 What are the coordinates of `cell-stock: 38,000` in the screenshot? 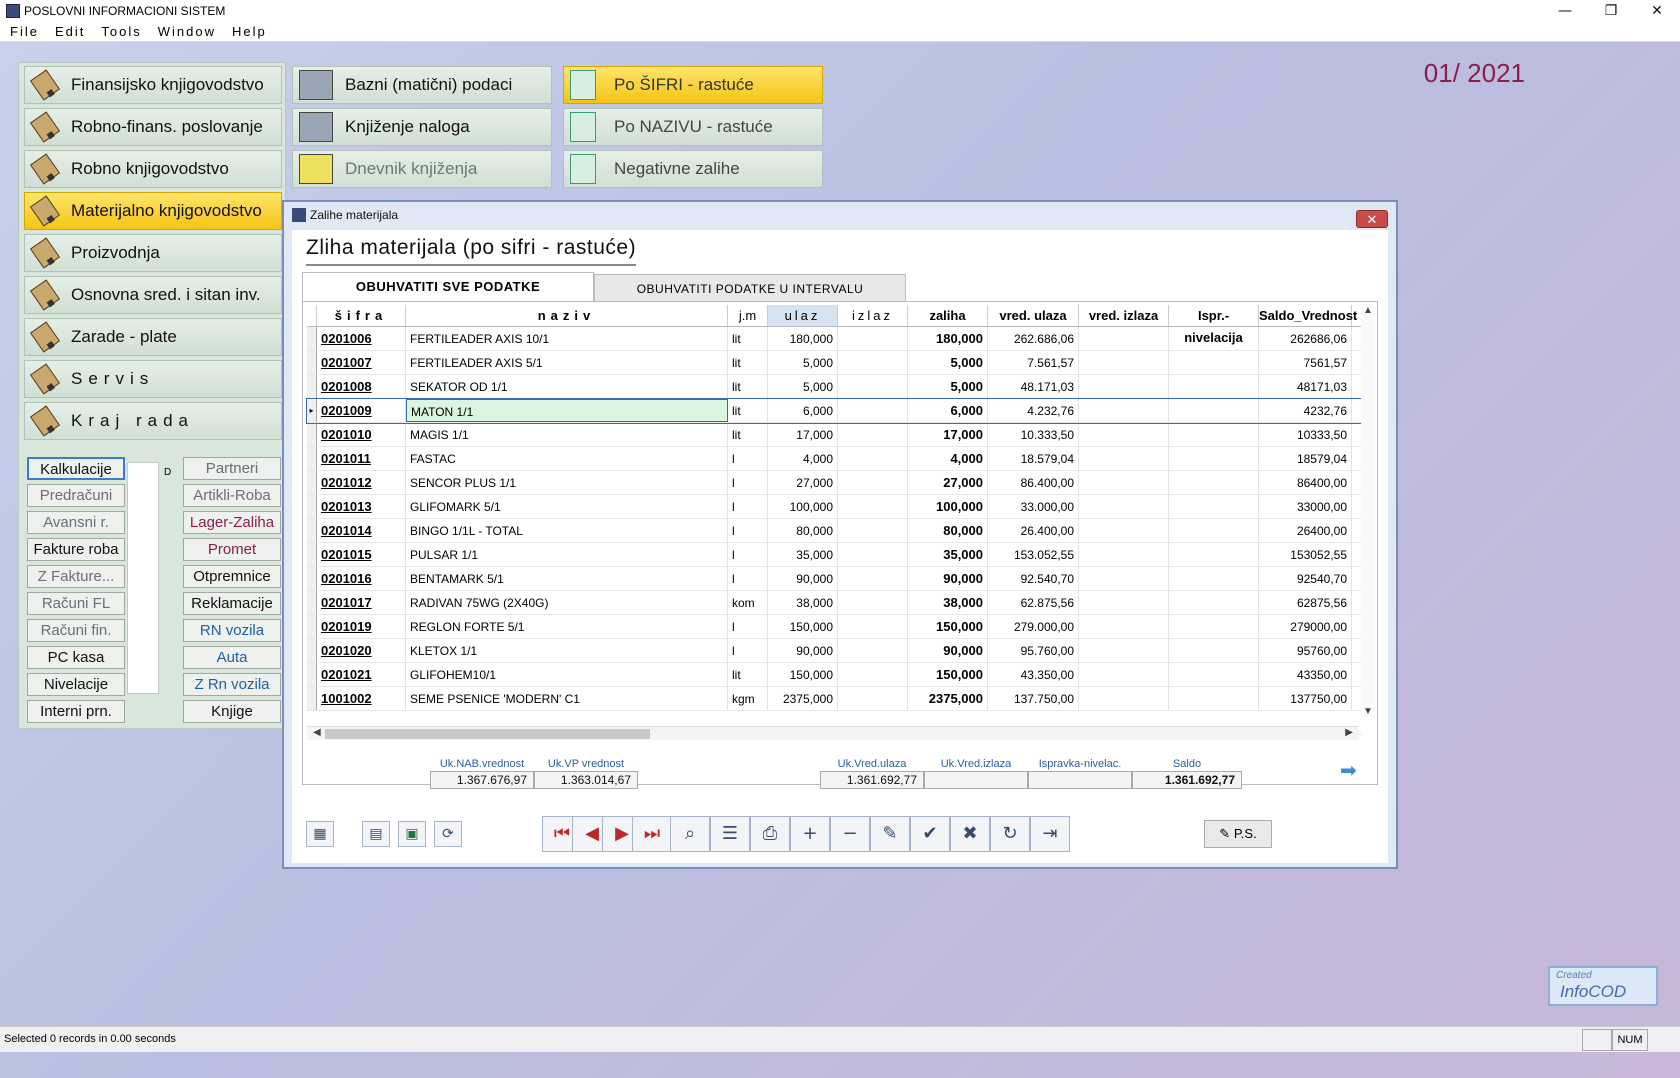 It's located at (948, 602).